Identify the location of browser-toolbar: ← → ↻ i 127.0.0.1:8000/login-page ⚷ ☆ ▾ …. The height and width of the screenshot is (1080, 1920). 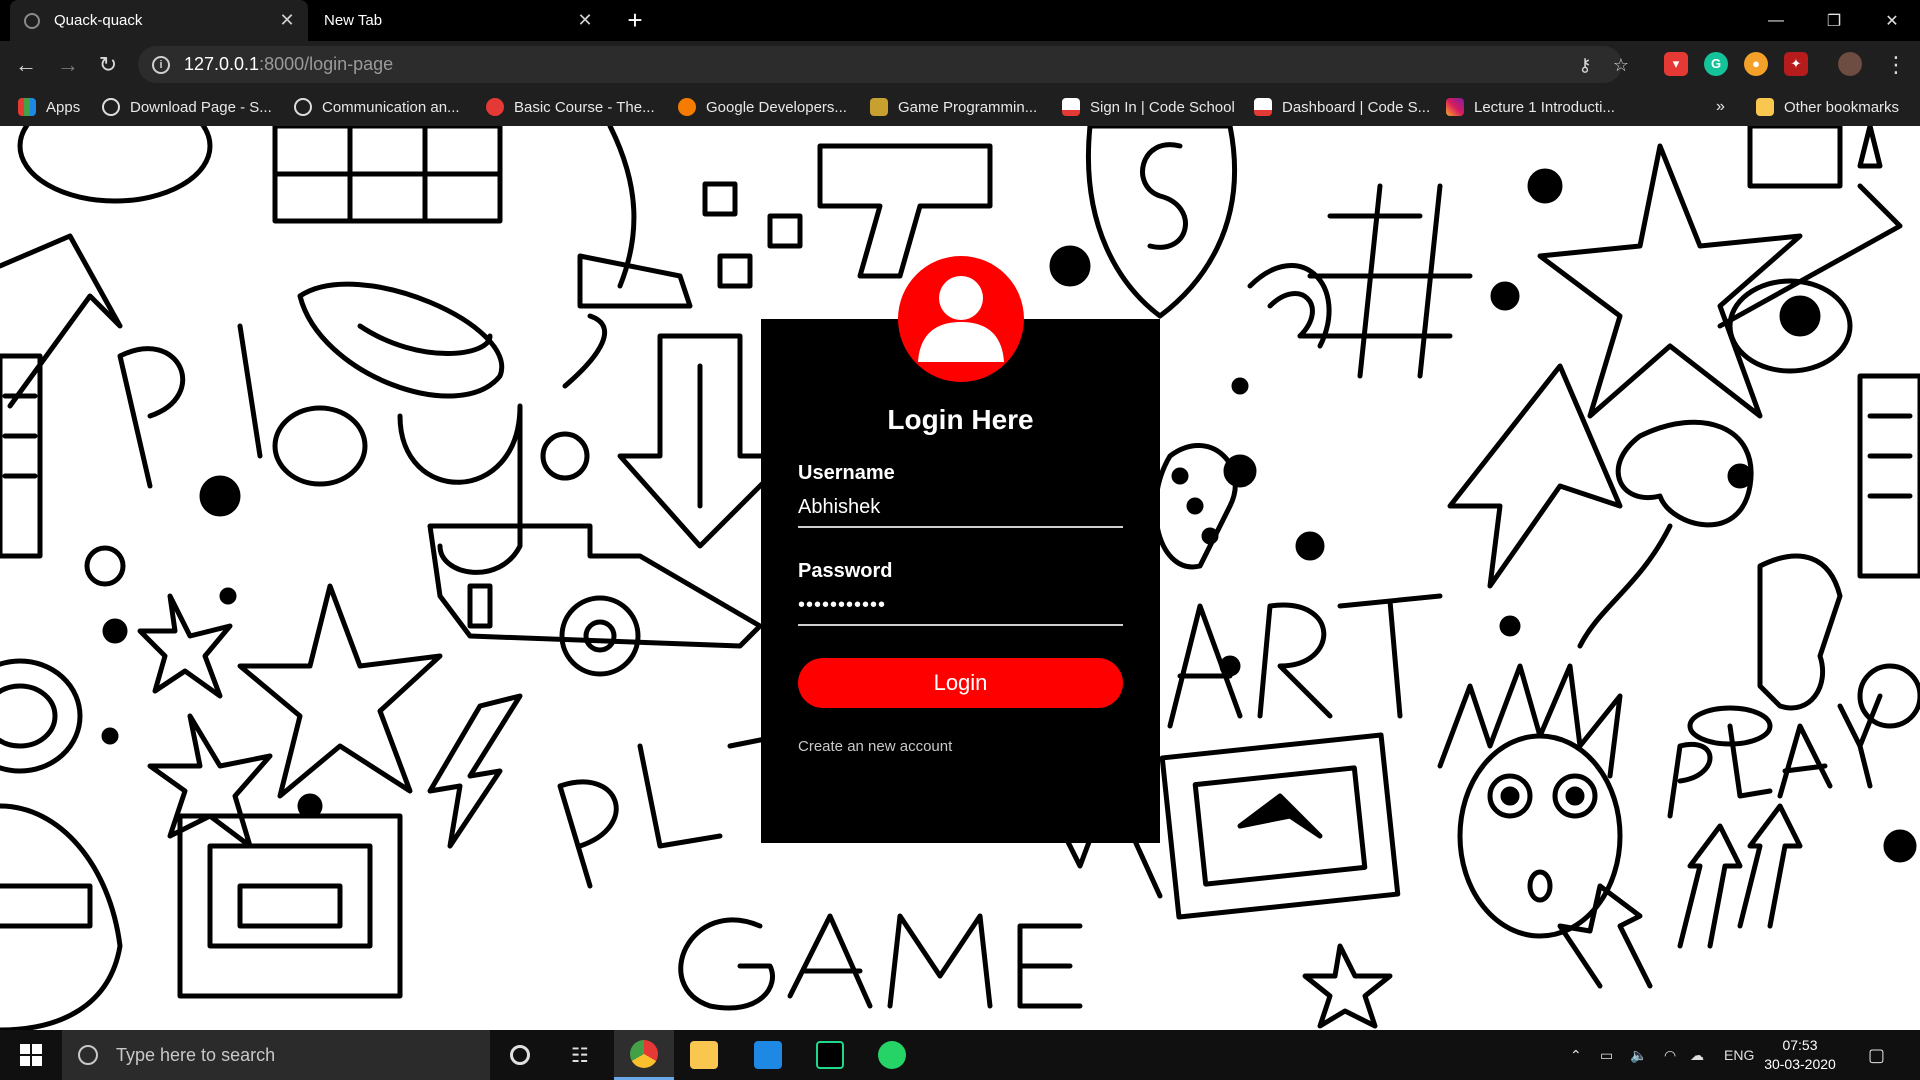
(960, 64).